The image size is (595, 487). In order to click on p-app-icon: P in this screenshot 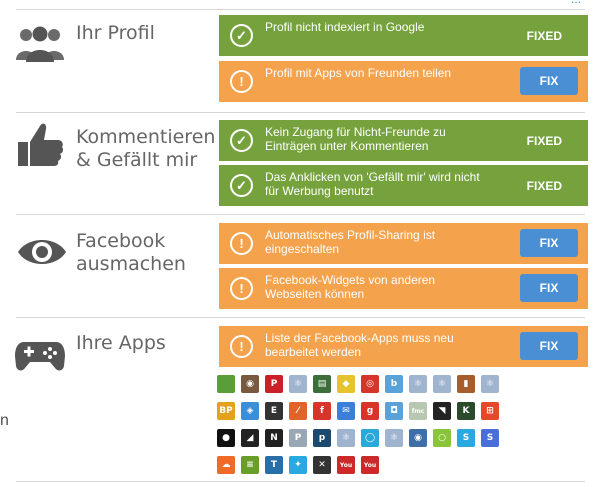, I will do `click(298, 438)`.